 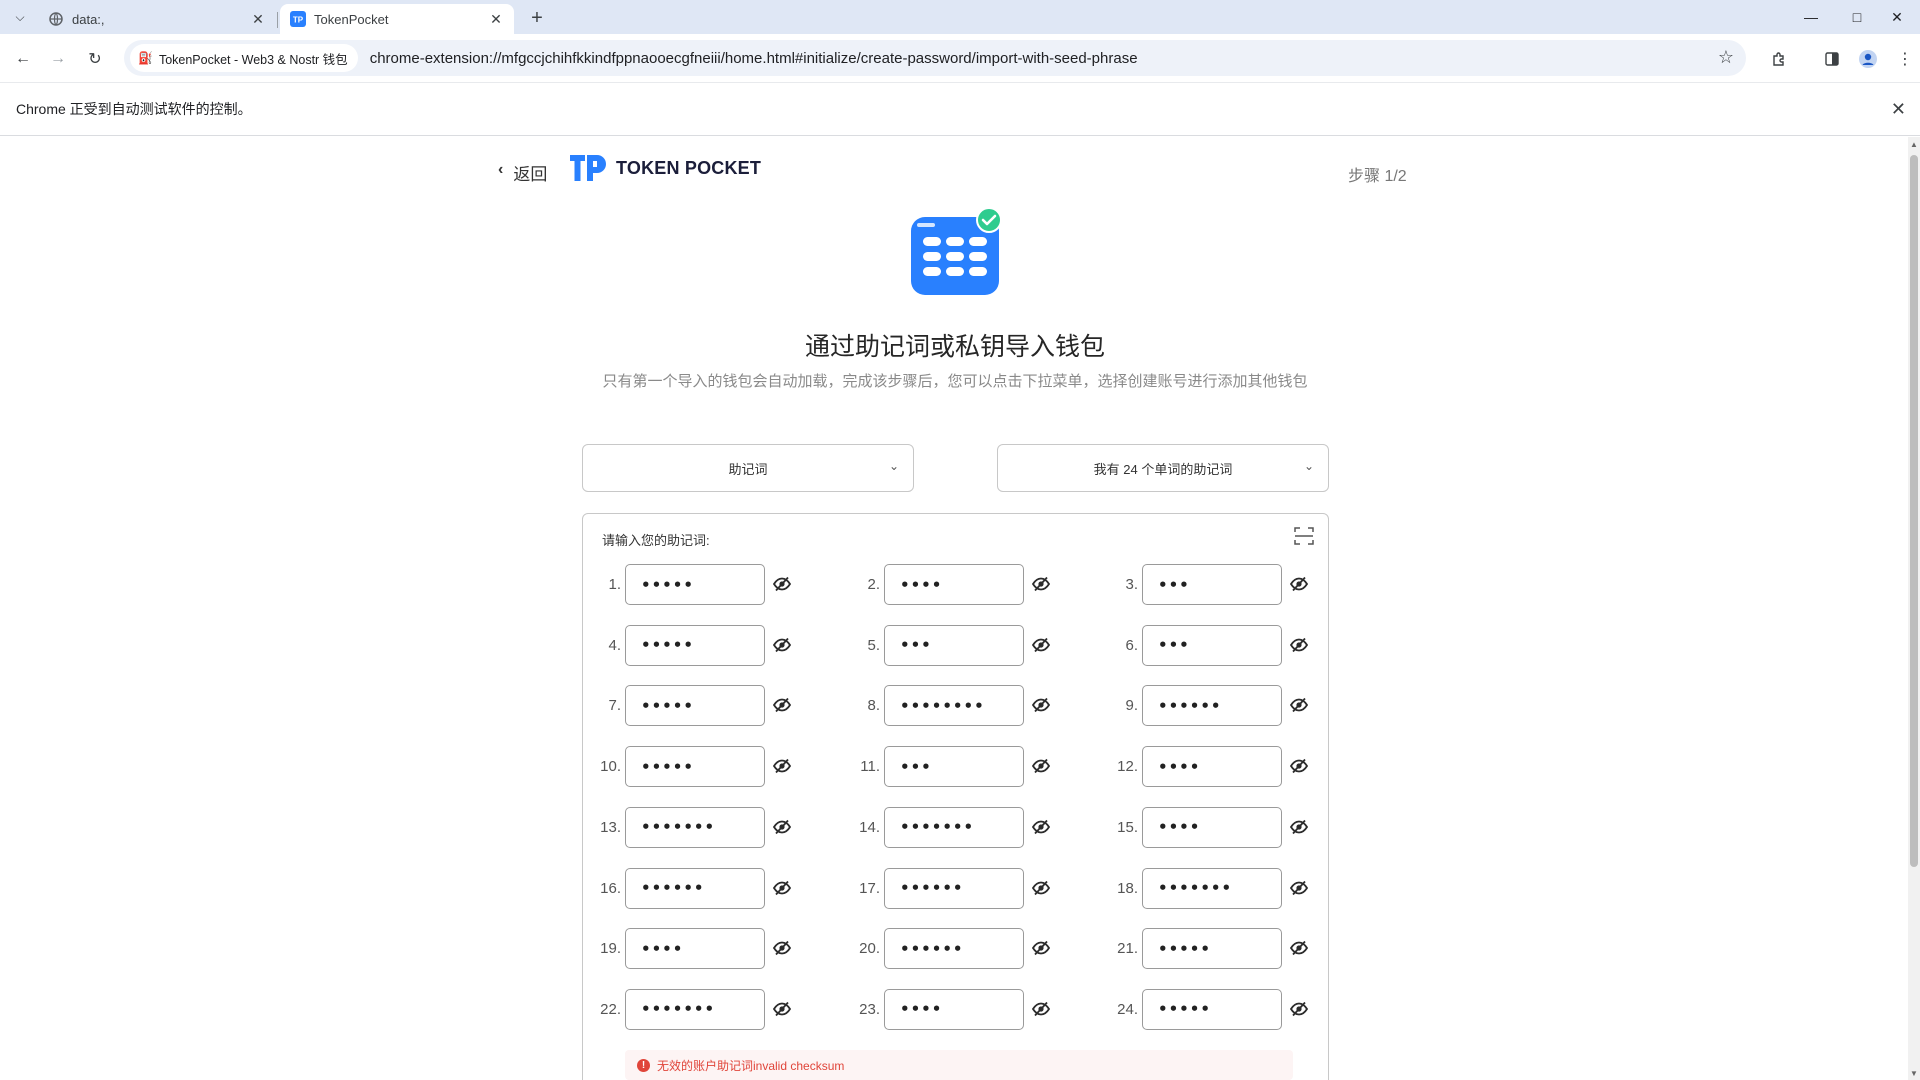 I want to click on import-type-value: 助记词, so click(x=748, y=469).